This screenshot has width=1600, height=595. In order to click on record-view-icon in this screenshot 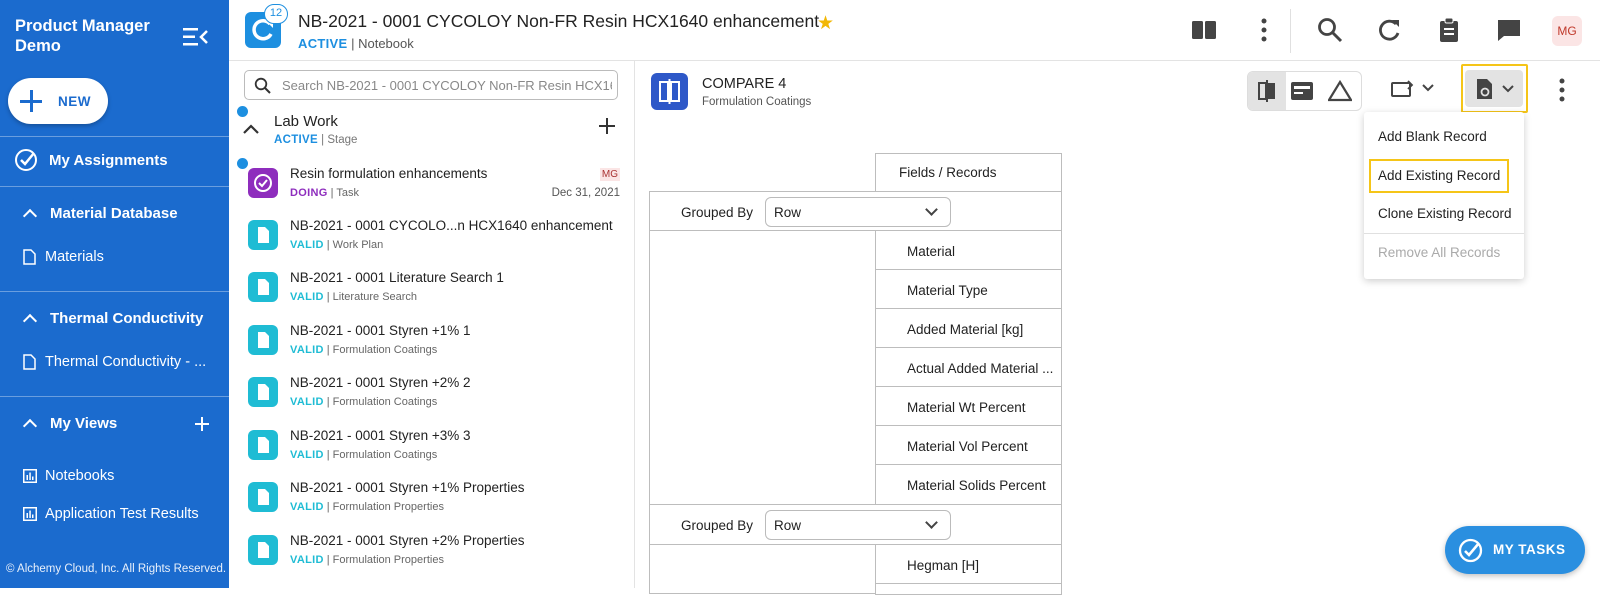, I will do `click(1302, 91)`.